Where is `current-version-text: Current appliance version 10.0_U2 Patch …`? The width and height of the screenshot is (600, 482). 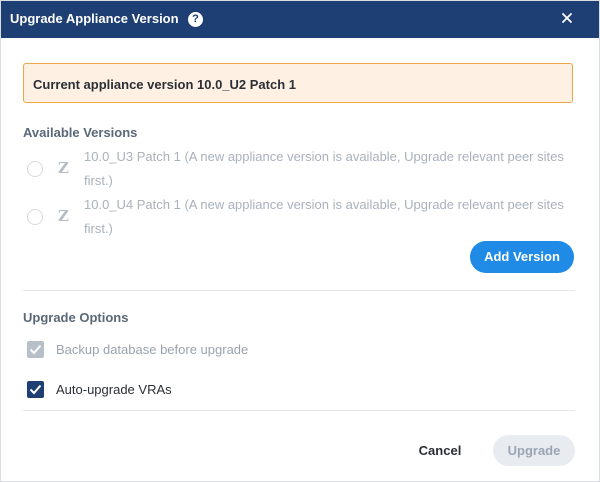 current-version-text: Current appliance version 10.0_U2 Patch … is located at coordinates (164, 84).